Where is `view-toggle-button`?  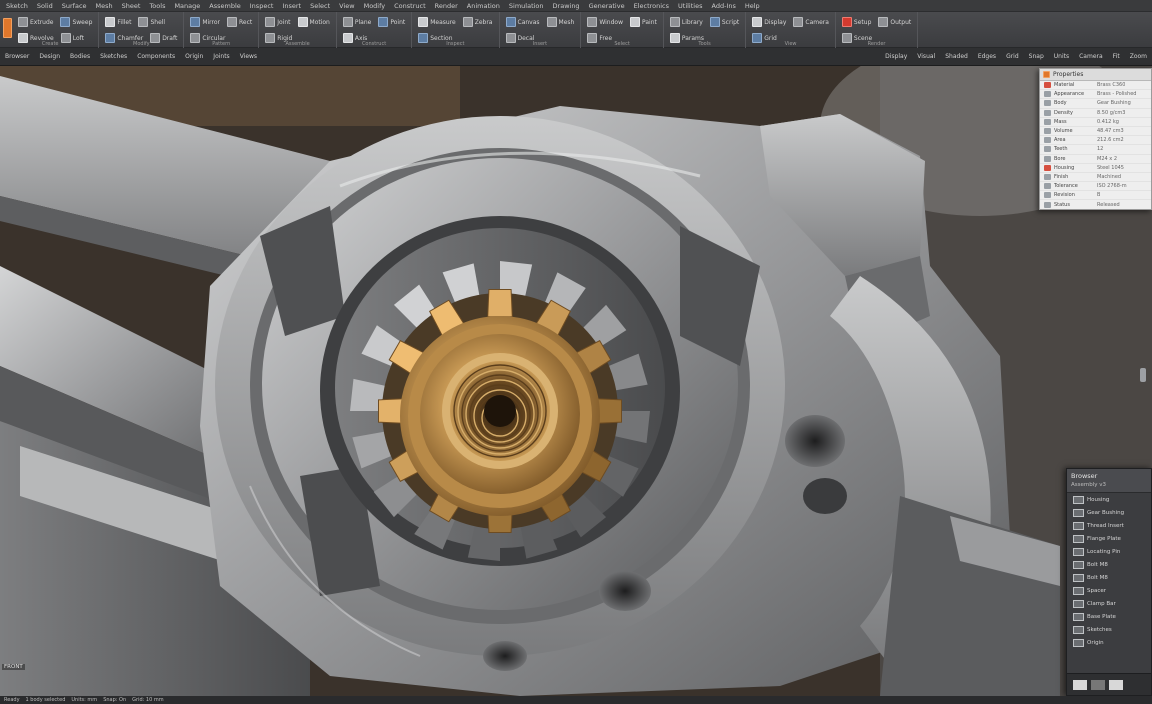 view-toggle-button is located at coordinates (1116, 684).